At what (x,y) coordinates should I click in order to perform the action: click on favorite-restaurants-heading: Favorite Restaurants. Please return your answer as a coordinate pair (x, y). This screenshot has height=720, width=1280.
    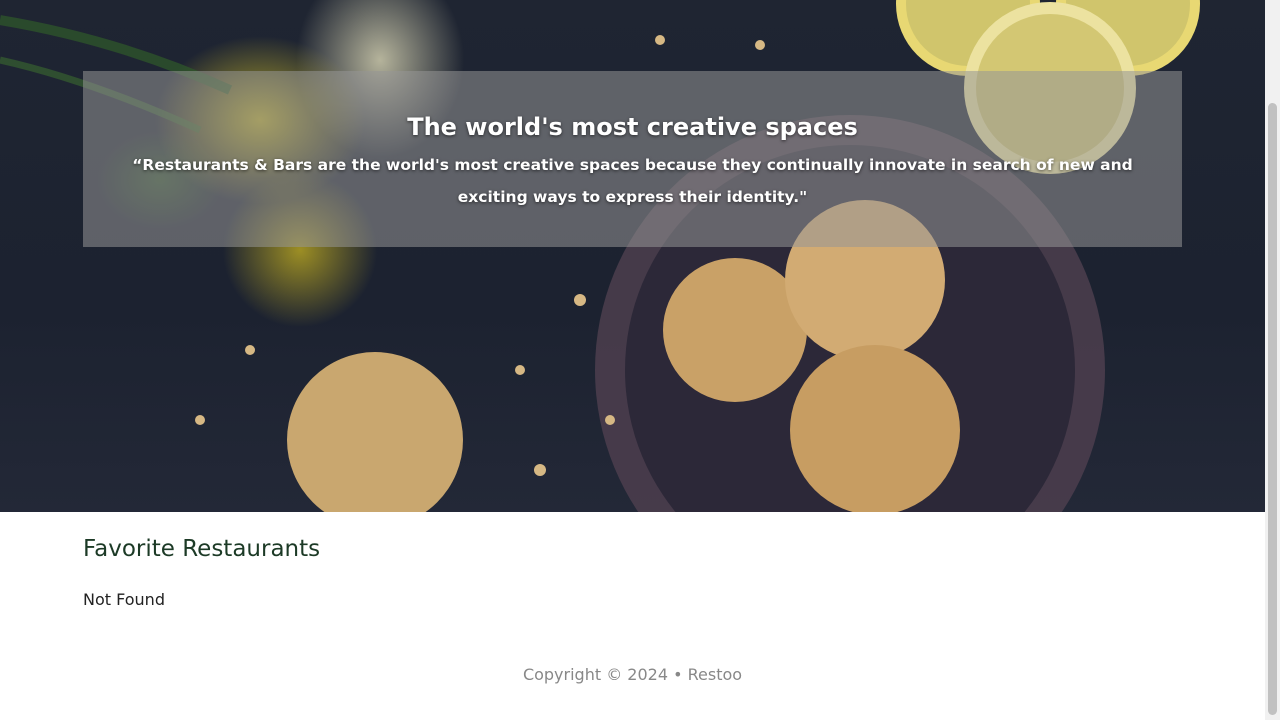
    Looking at the image, I should click on (202, 549).